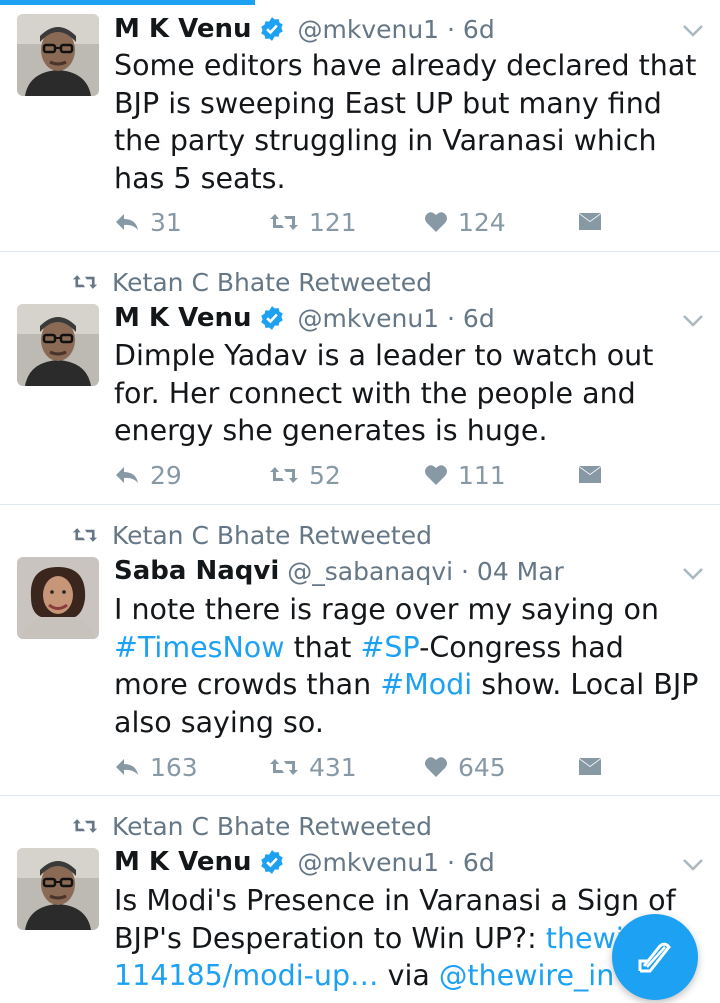 The height and width of the screenshot is (1003, 720). What do you see at coordinates (526, 975) in the screenshot?
I see `mention-link: @thewire_in` at bounding box center [526, 975].